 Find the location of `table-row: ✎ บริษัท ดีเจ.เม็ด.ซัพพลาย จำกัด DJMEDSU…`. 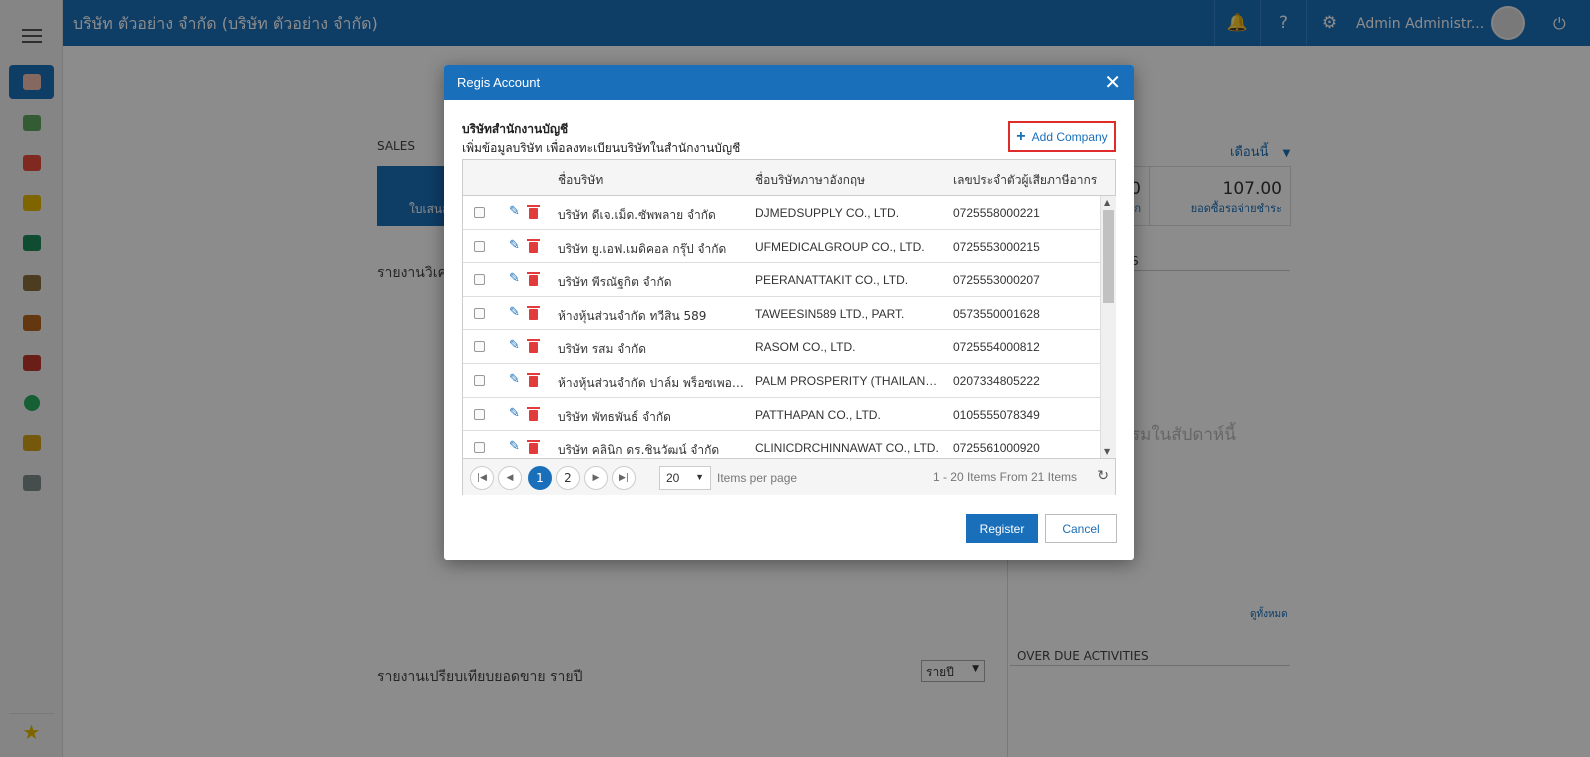

table-row: ✎ บริษัท ดีเจ.เม็ด.ซัพพลาย จำกัด DJMEDSU… is located at coordinates (781, 213).